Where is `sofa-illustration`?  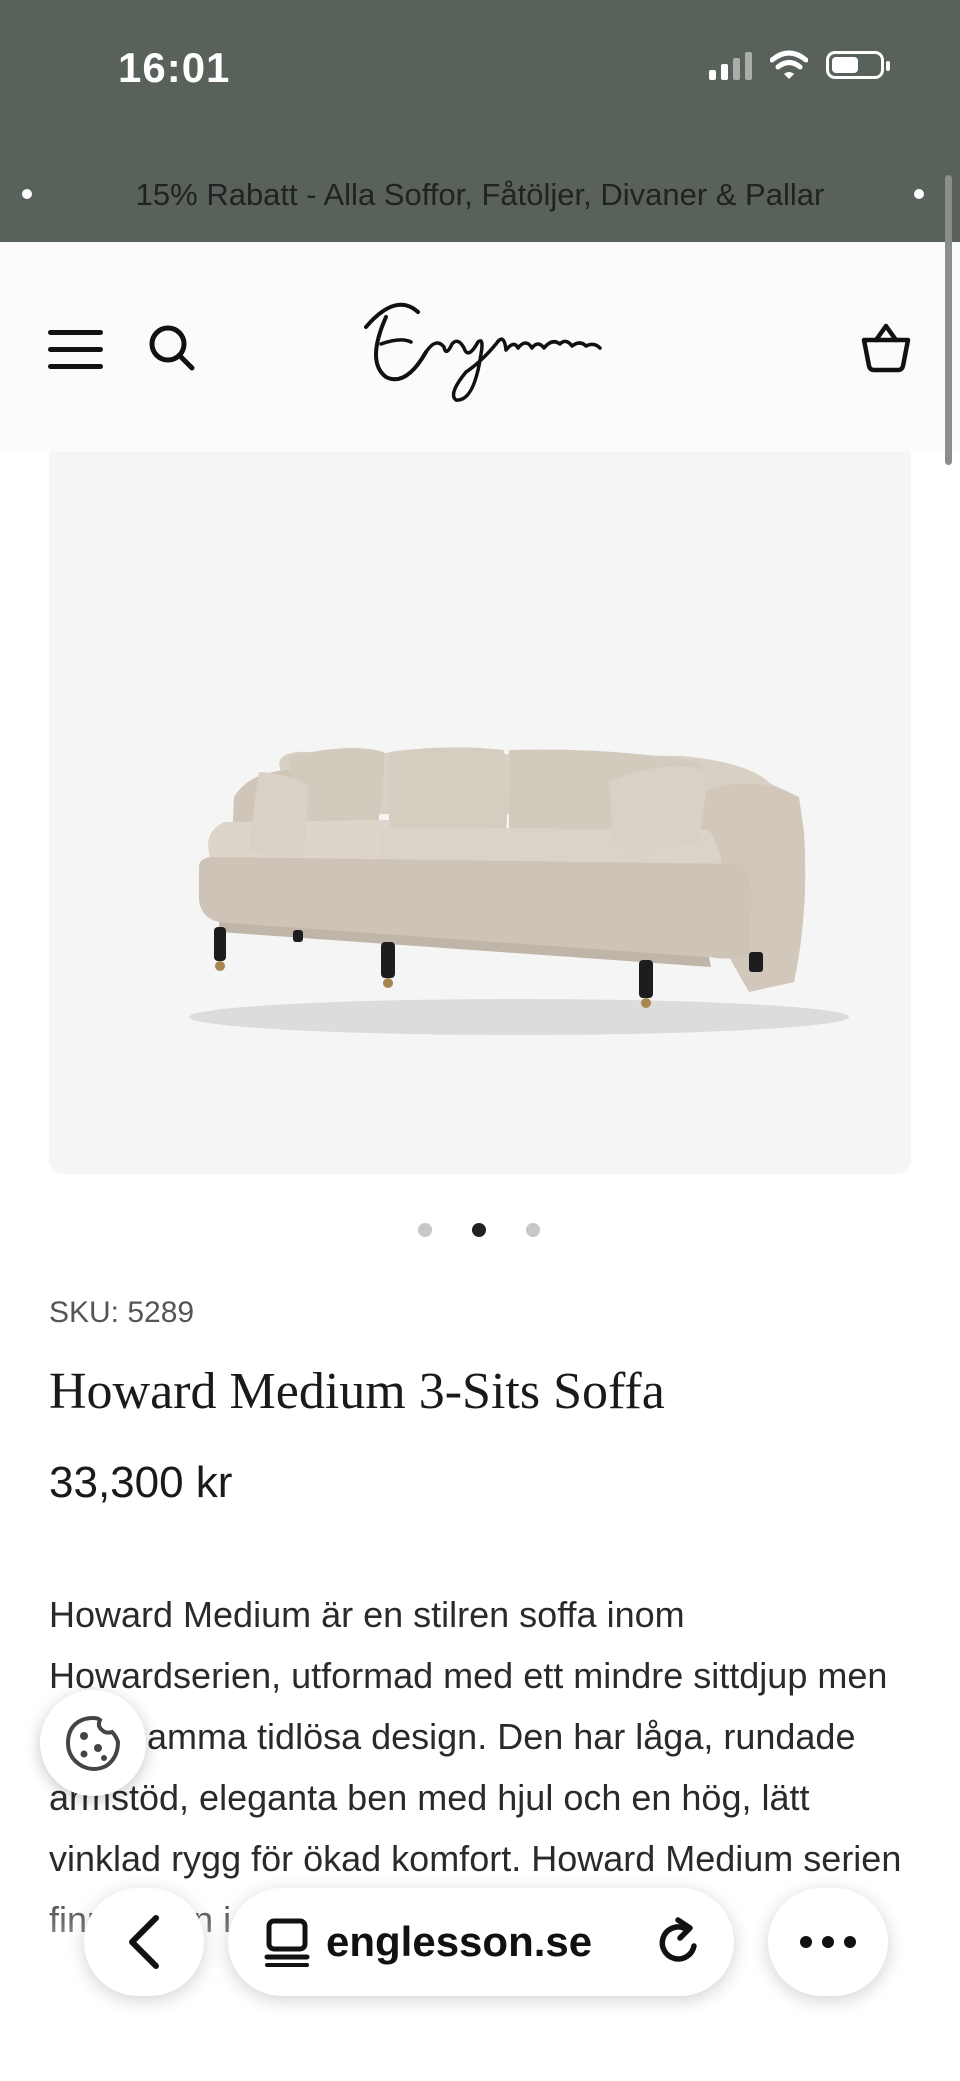 sofa-illustration is located at coordinates (519, 891).